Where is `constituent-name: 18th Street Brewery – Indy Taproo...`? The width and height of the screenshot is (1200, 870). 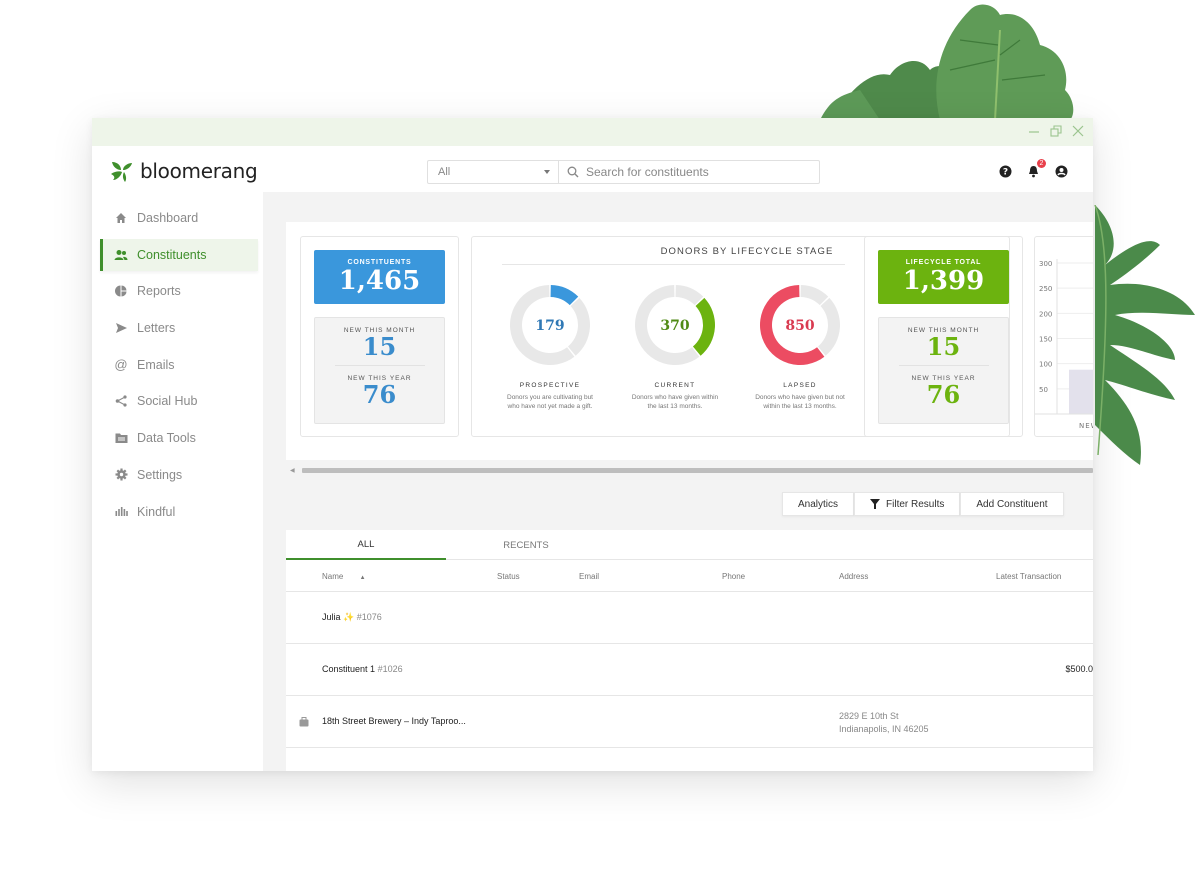
constituent-name: 18th Street Brewery – Indy Taproo... is located at coordinates (394, 721).